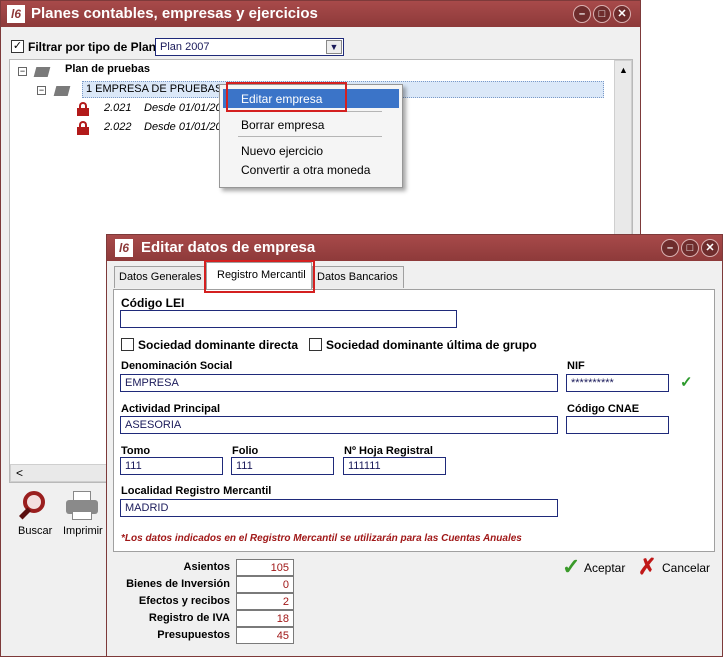  What do you see at coordinates (171, 409) in the screenshot?
I see `actividad-label: Actividad Principal` at bounding box center [171, 409].